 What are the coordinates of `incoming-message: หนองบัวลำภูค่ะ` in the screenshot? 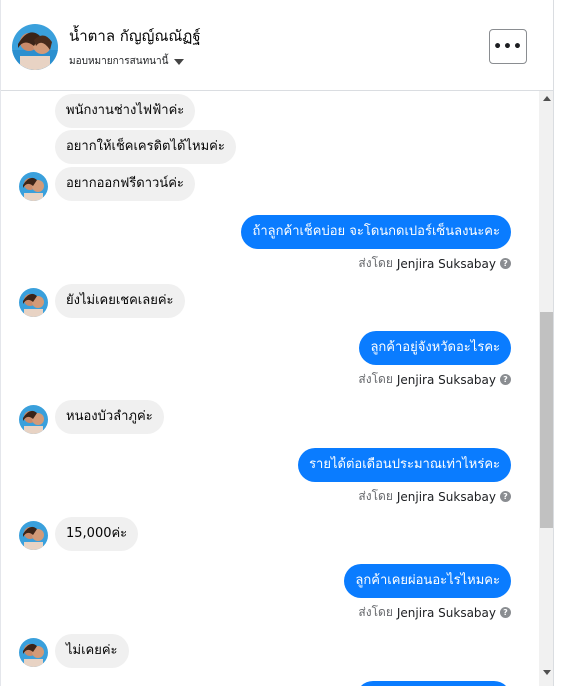 It's located at (109, 417).